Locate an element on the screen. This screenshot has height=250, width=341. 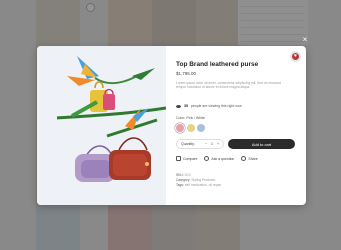
selected-color: Pink / White is located at coordinates (196, 118).